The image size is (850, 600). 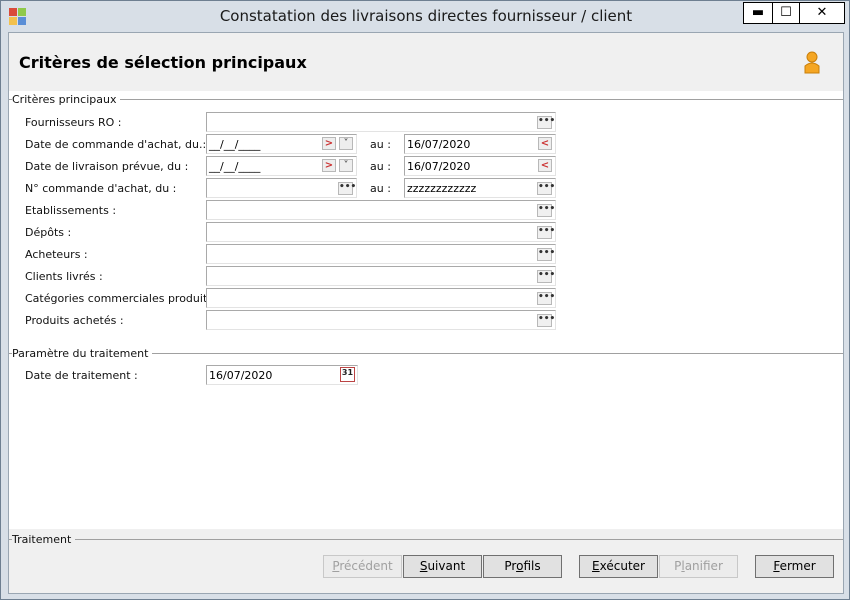 I want to click on date-traitement-value: 16/07/2020, so click(x=241, y=375).